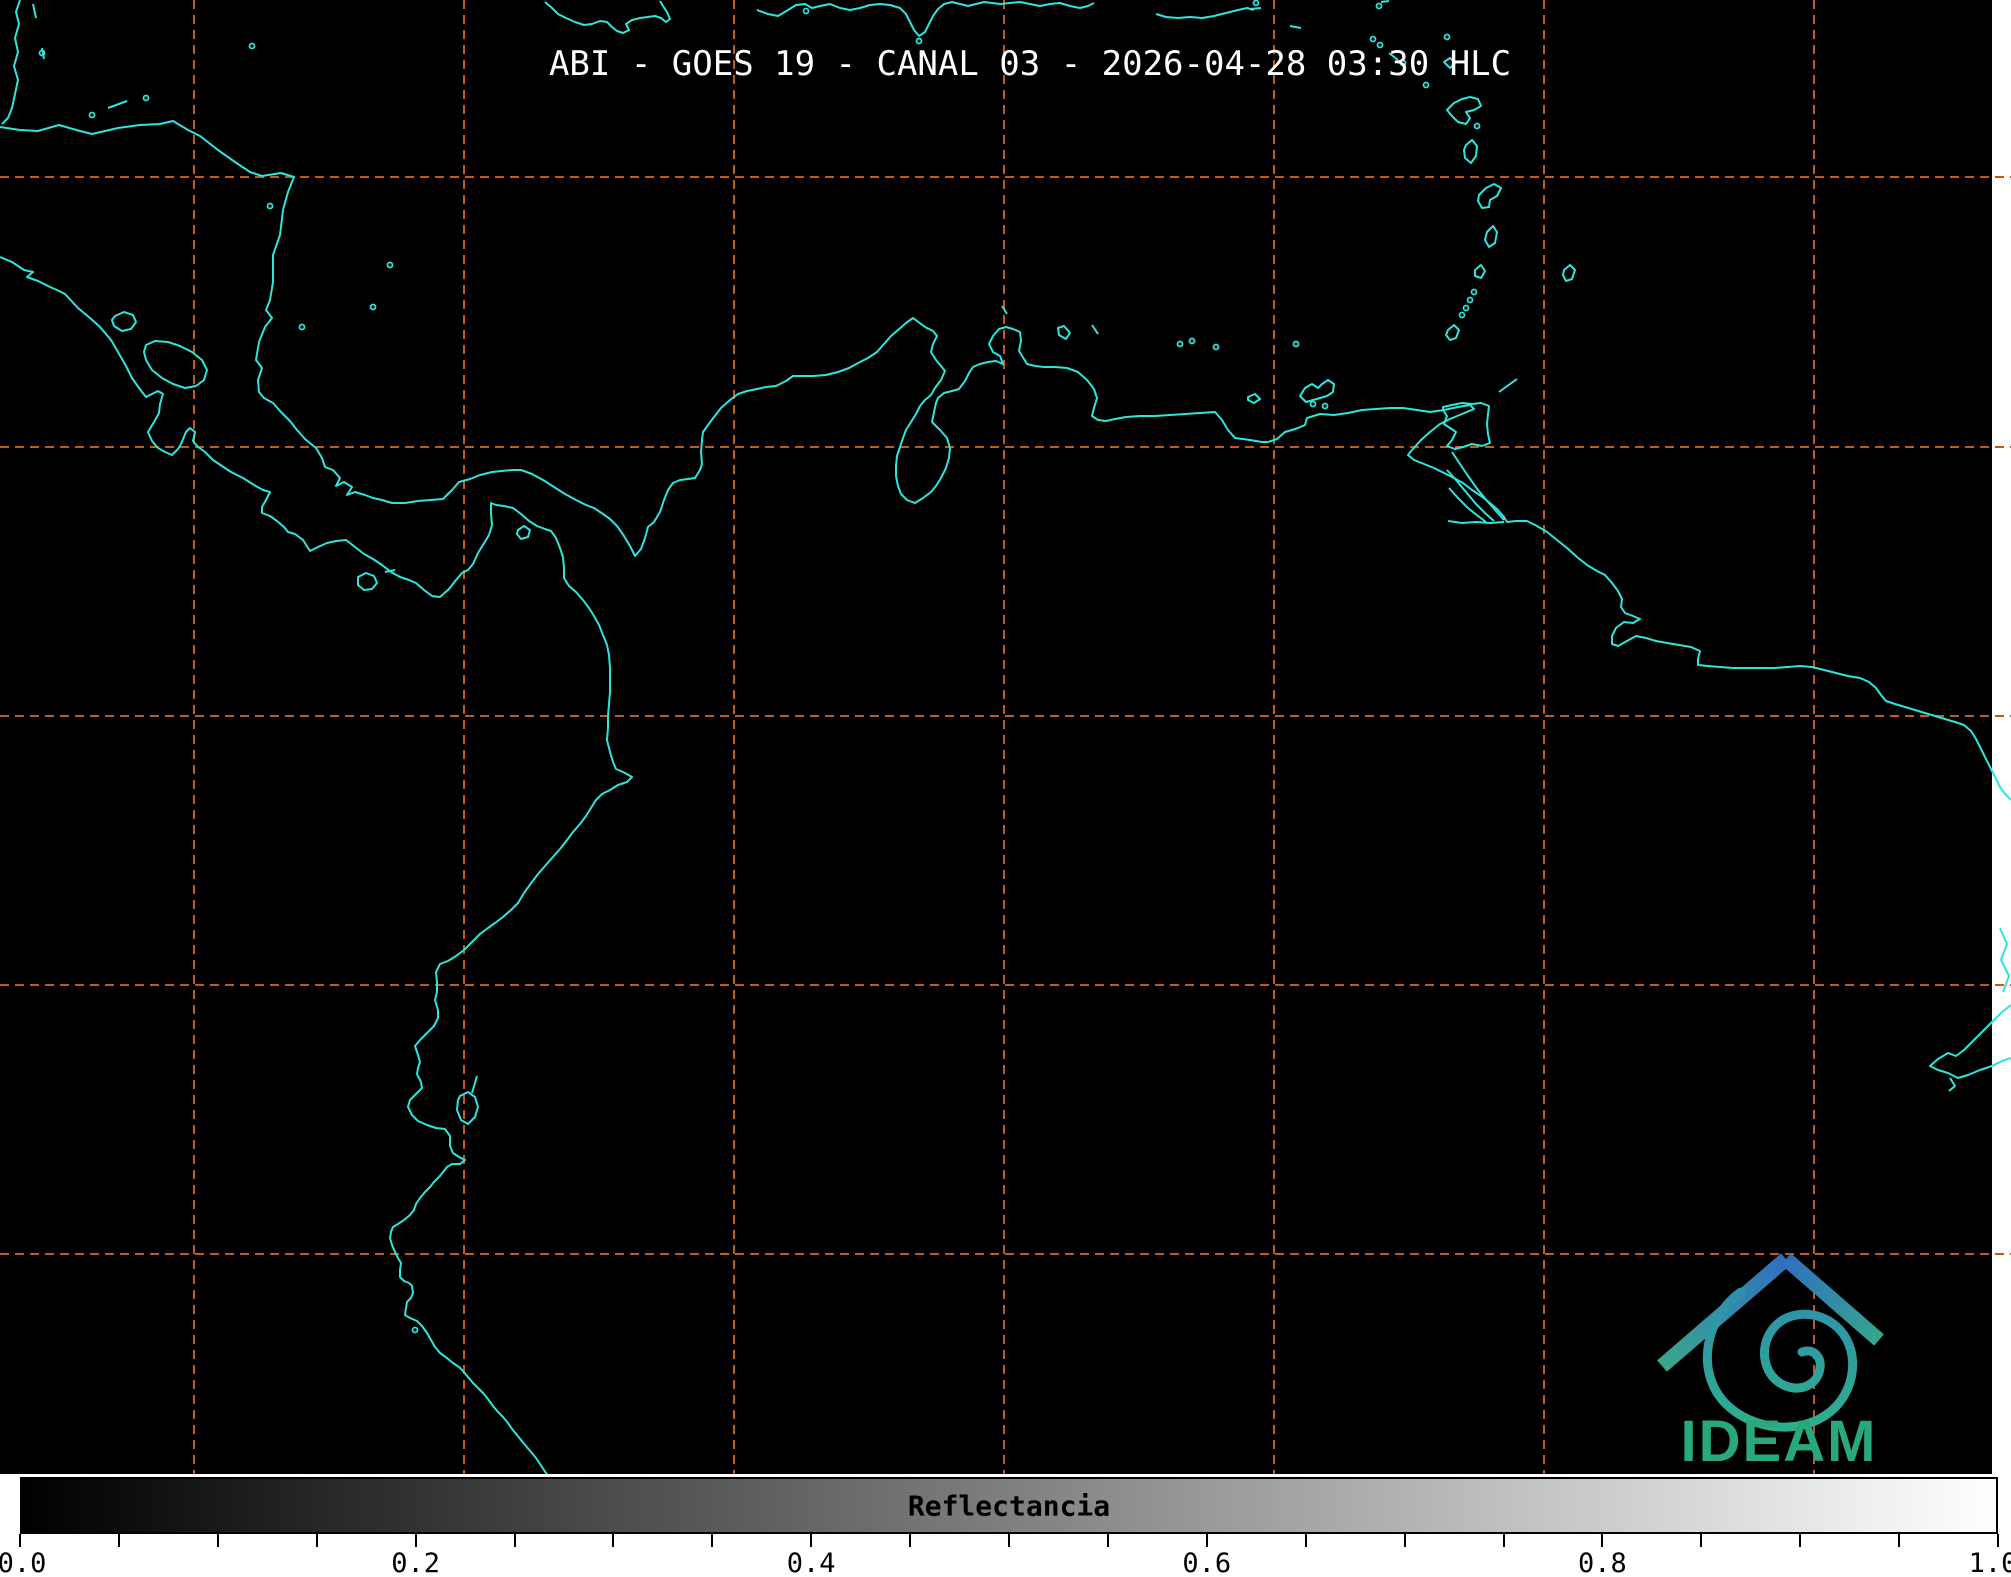  I want to click on colorbar-tick-label: 0.4, so click(811, 1562).